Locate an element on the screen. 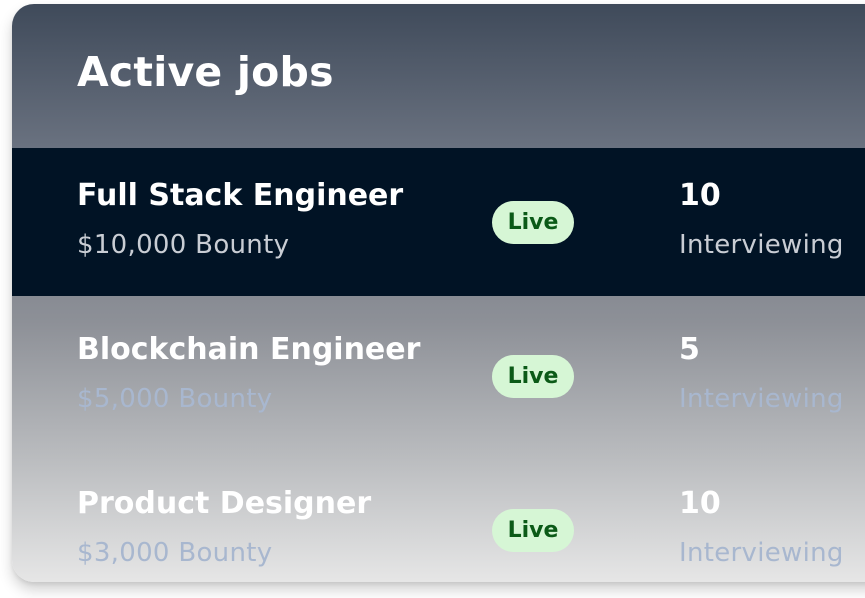 The width and height of the screenshot is (865, 598). job-bounty: $3,000 Bounty is located at coordinates (175, 553).